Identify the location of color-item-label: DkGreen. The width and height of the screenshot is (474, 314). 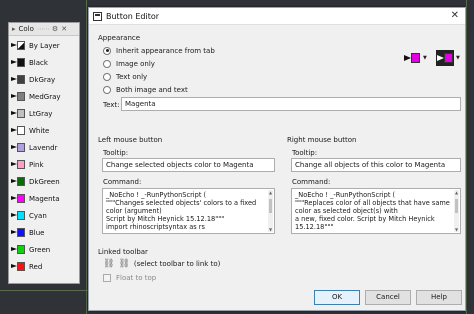
(44, 181).